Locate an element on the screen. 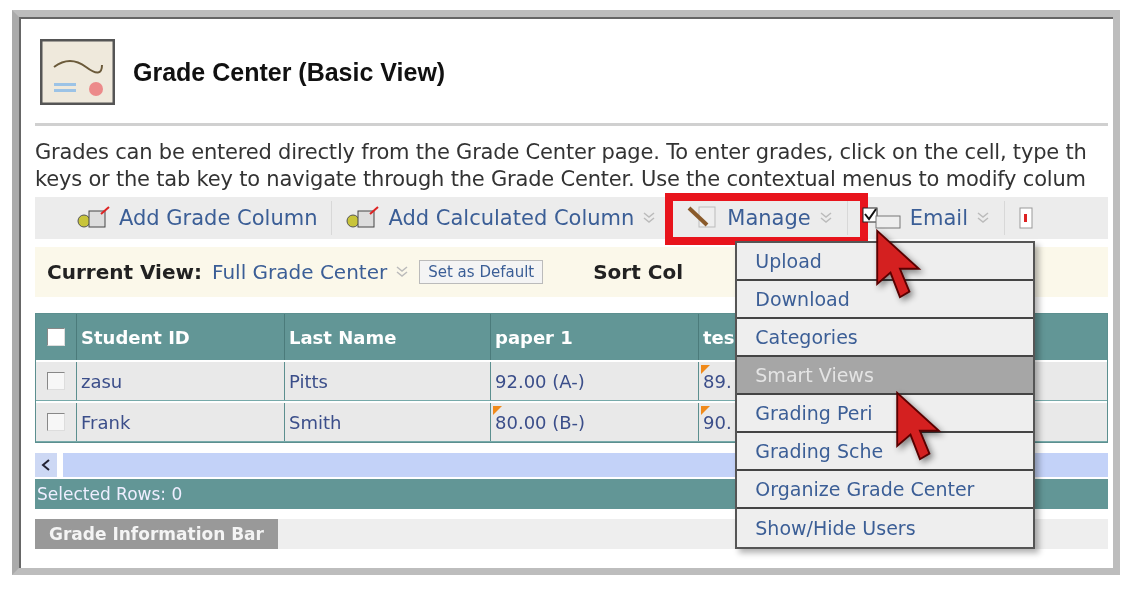  table-cell: Pitts is located at coordinates (387, 381).